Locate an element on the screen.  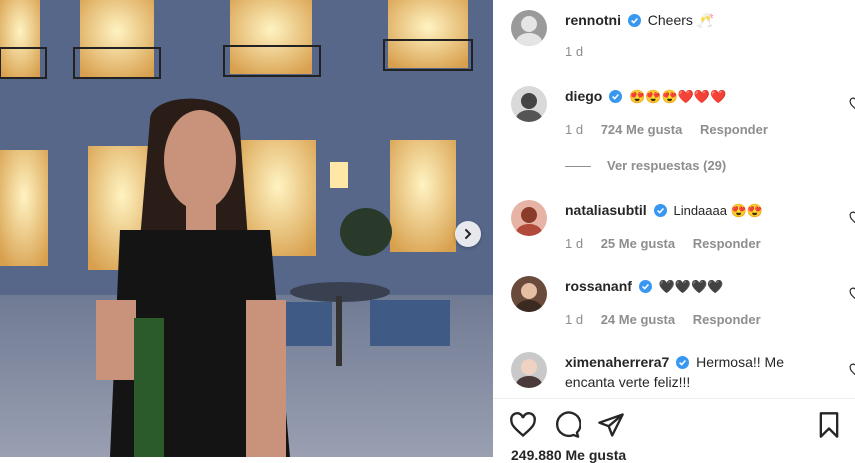
bookmark-icon is located at coordinates (829, 425).